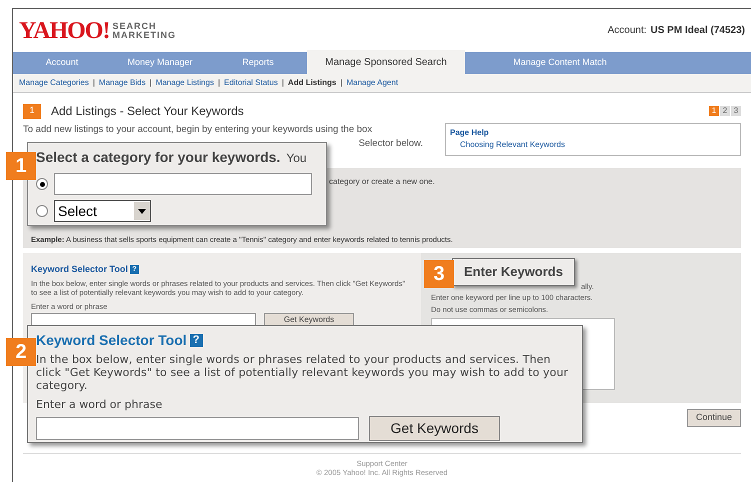 The image size is (751, 482). What do you see at coordinates (158, 157) in the screenshot?
I see `callout-title: Select a category for your keywords.` at bounding box center [158, 157].